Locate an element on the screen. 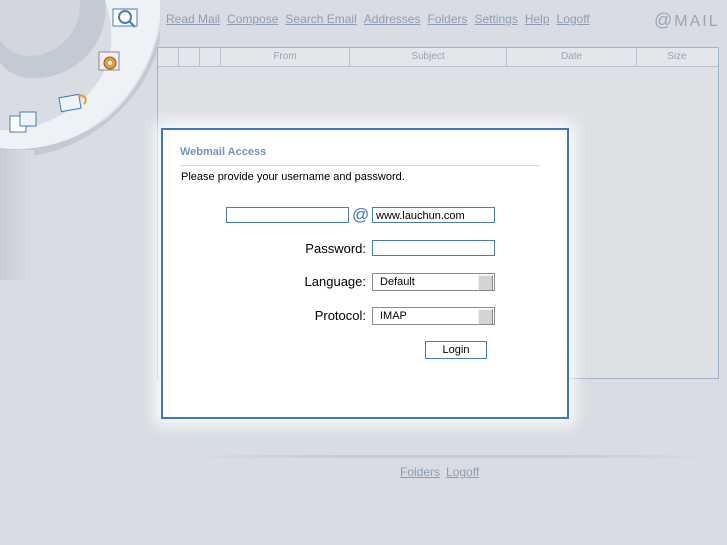  col-size: Size is located at coordinates (677, 57).